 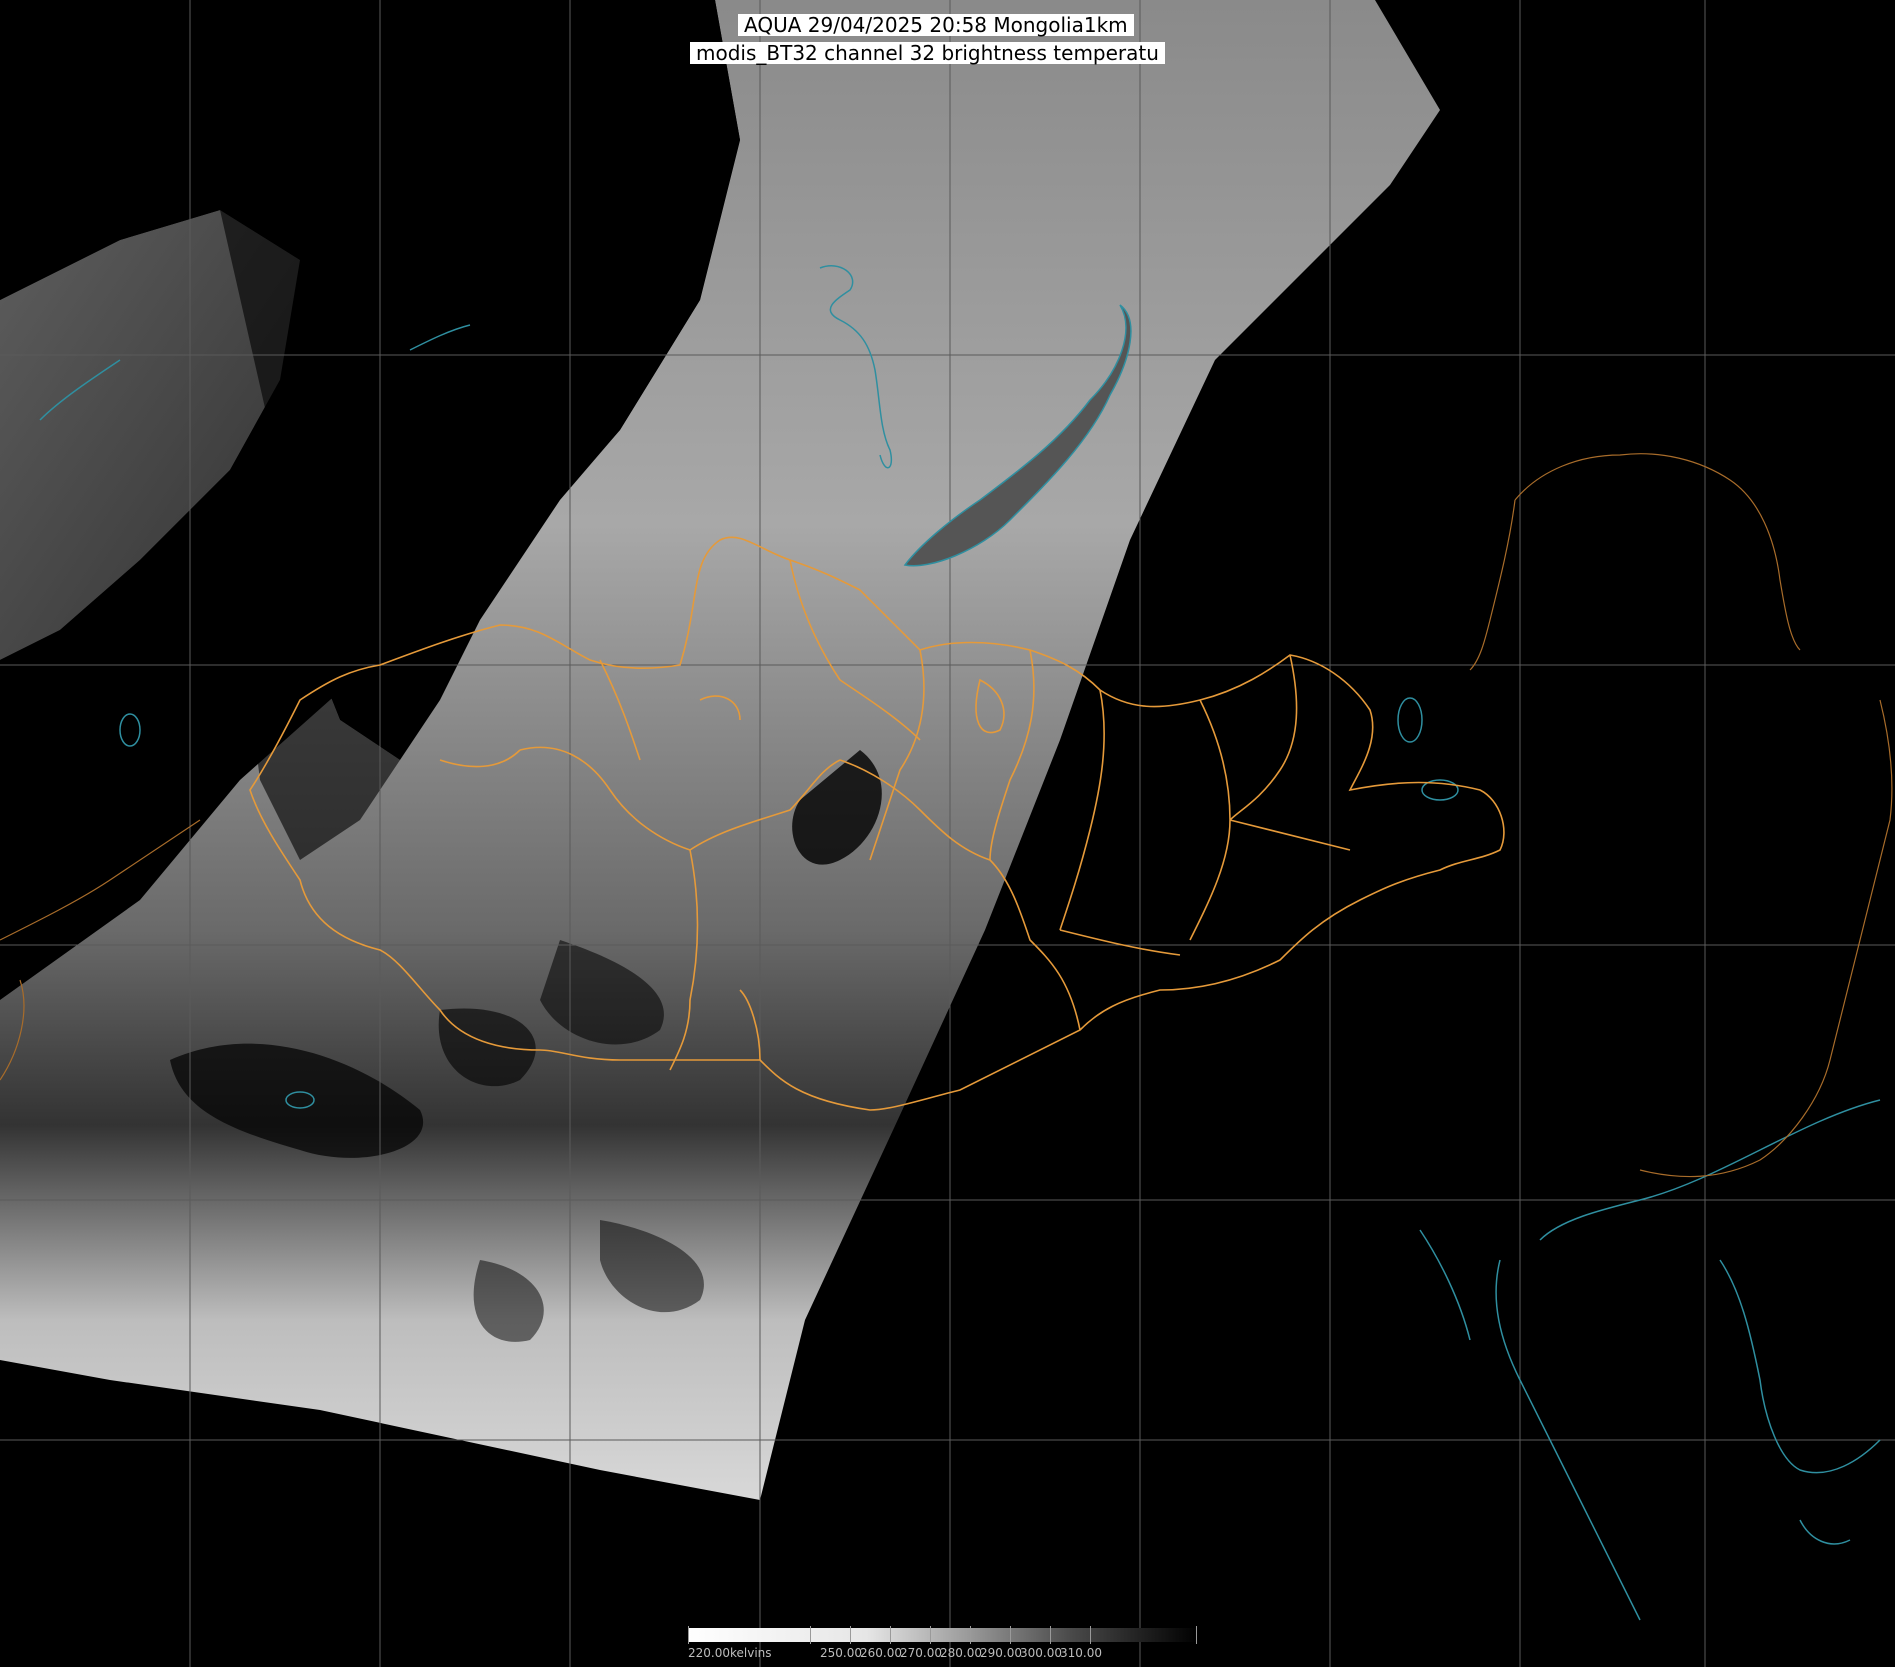 What do you see at coordinates (730, 1653) in the screenshot?
I see `legend-label-min: 220.00kelvins` at bounding box center [730, 1653].